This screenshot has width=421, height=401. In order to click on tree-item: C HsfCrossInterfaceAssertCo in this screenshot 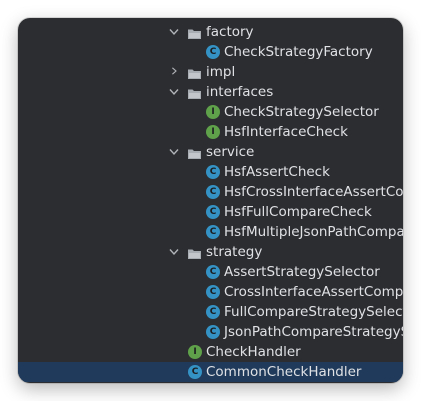, I will do `click(210, 192)`.